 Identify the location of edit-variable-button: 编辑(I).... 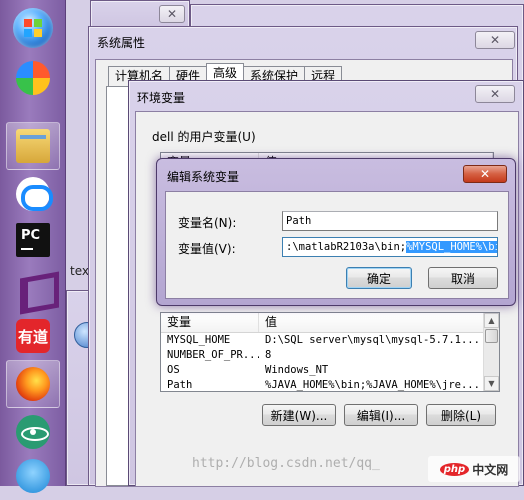
(381, 415).